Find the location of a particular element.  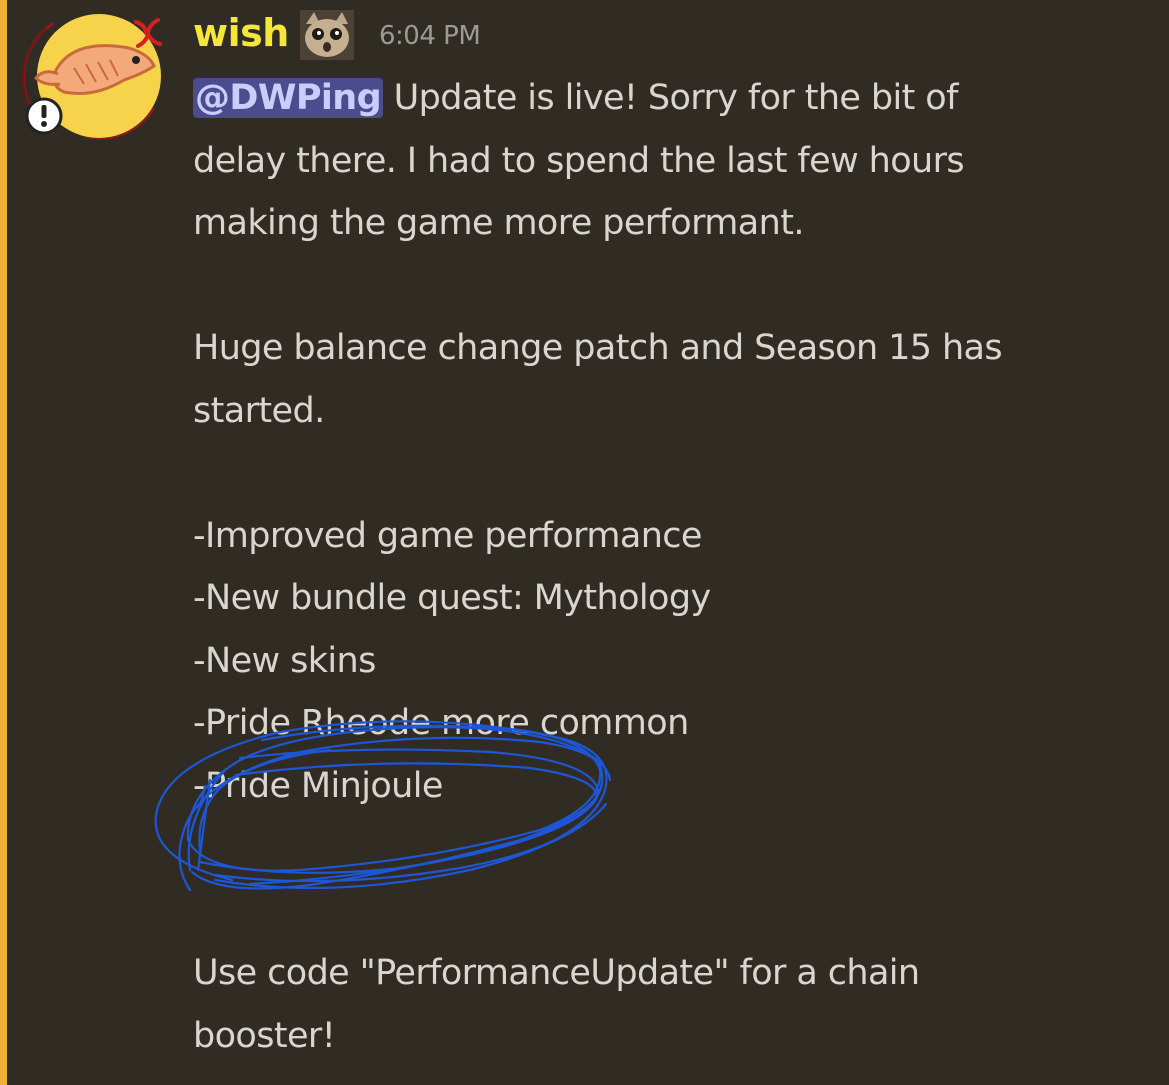

list-item: -New bundle quest: Mythology is located at coordinates (452, 598).